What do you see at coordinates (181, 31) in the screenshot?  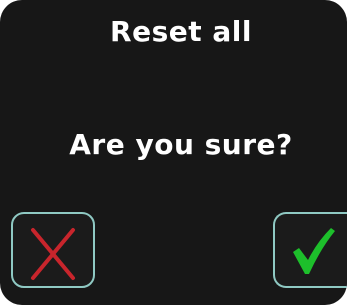 I see `dialog-title: Reset all` at bounding box center [181, 31].